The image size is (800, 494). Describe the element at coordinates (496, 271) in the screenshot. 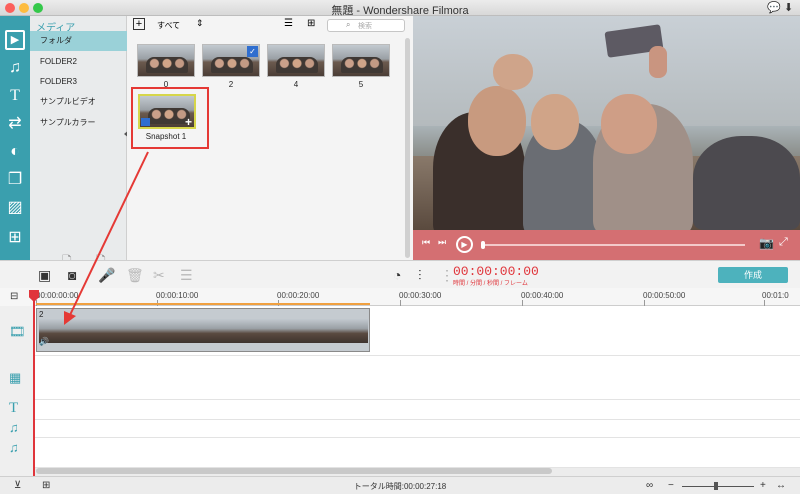

I see `timecode-display: 00:00:00:00` at that location.